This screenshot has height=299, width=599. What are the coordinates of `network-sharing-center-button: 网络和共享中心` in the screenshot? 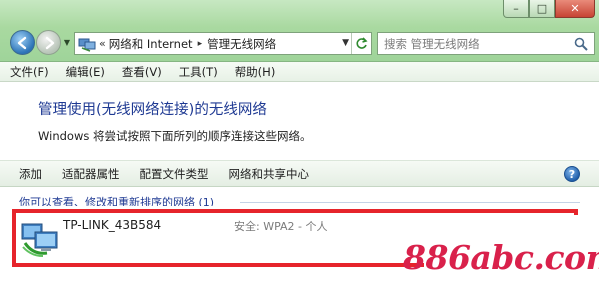 It's located at (269, 174).